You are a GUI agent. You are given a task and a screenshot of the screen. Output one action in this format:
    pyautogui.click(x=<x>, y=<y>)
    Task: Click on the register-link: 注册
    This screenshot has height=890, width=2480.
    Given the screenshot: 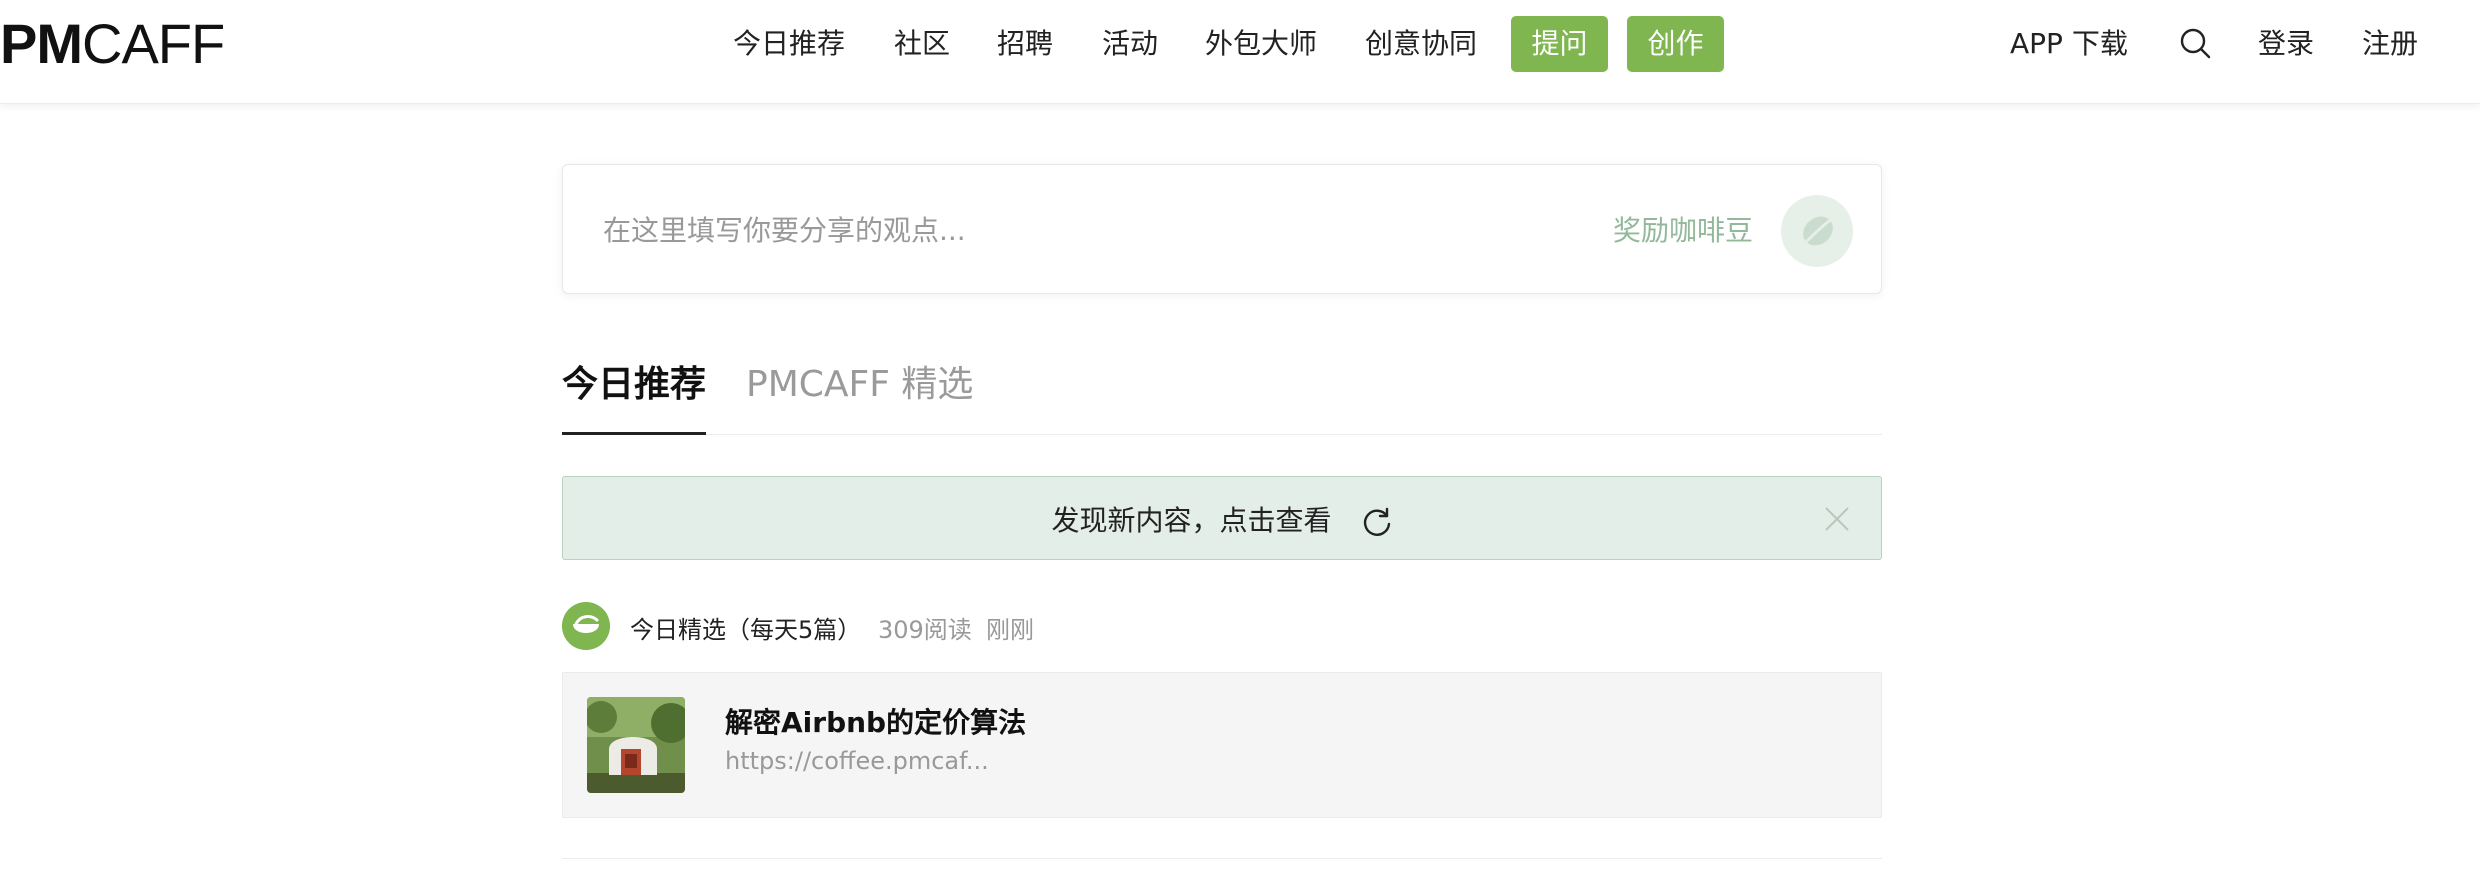 What is the action you would take?
    pyautogui.click(x=2390, y=44)
    